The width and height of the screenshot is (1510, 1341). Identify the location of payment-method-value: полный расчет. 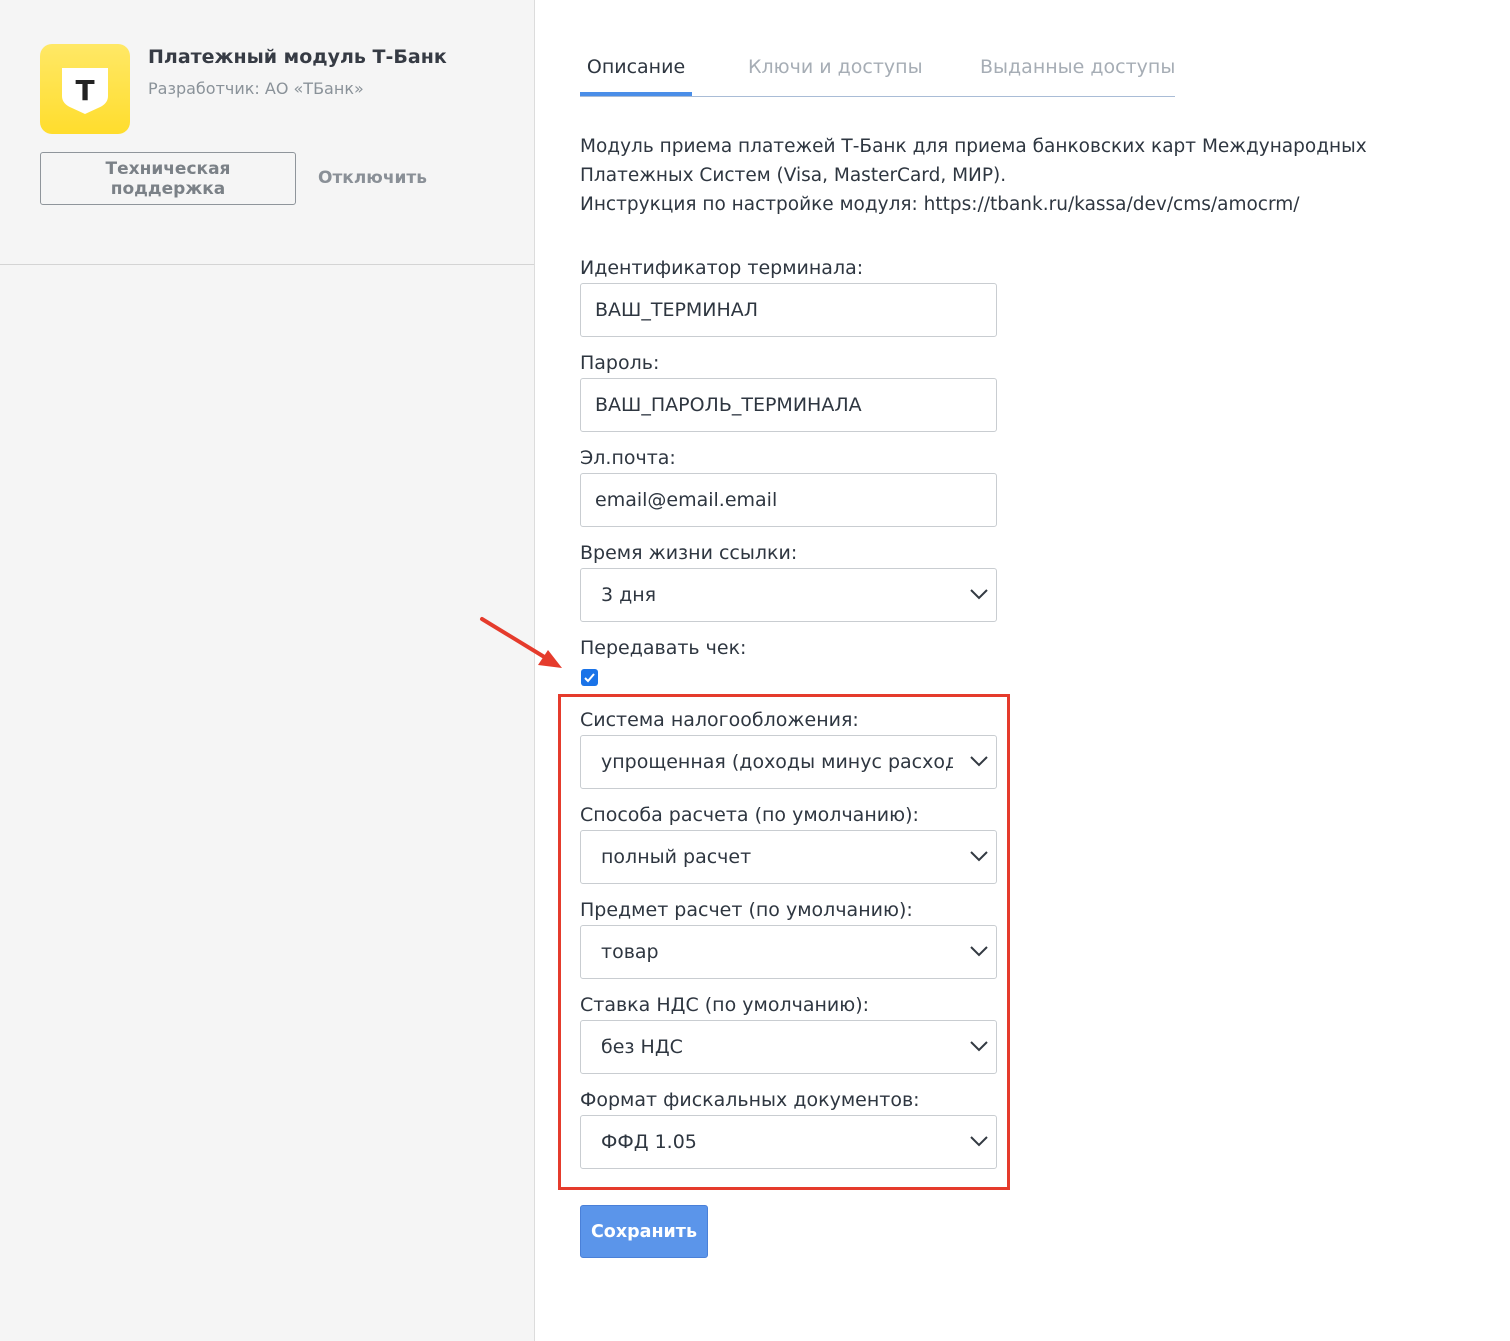
(676, 857).